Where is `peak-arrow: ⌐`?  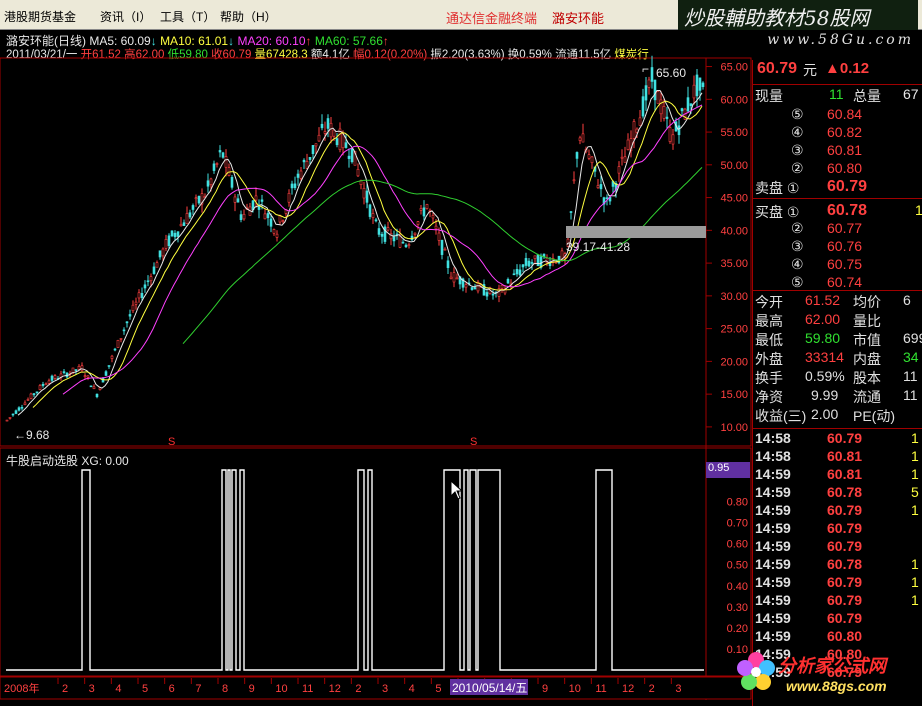 peak-arrow: ⌐ is located at coordinates (646, 69).